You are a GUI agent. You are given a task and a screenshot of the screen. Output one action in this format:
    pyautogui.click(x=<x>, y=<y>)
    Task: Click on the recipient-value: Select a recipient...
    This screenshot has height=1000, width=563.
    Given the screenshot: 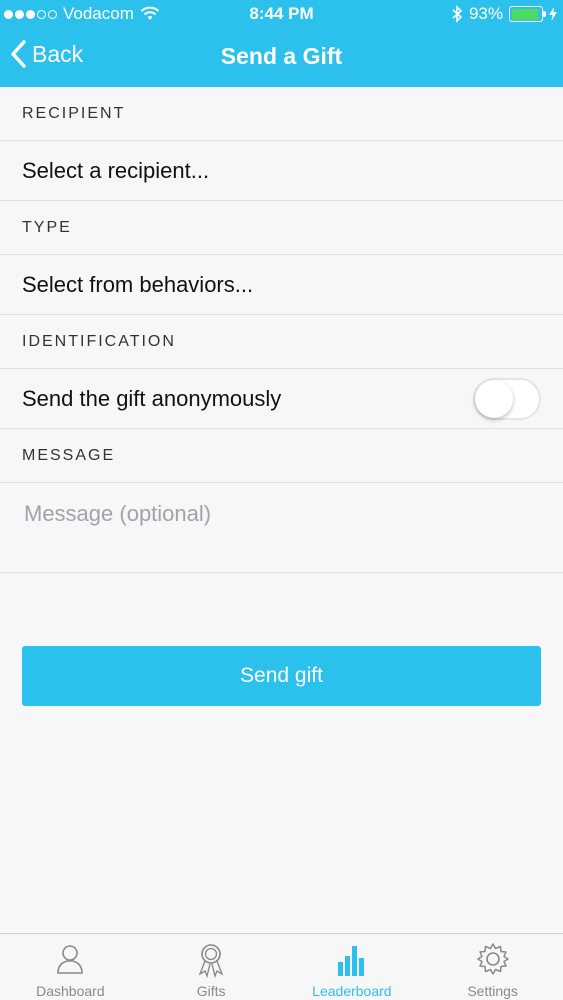 What is the action you would take?
    pyautogui.click(x=116, y=170)
    